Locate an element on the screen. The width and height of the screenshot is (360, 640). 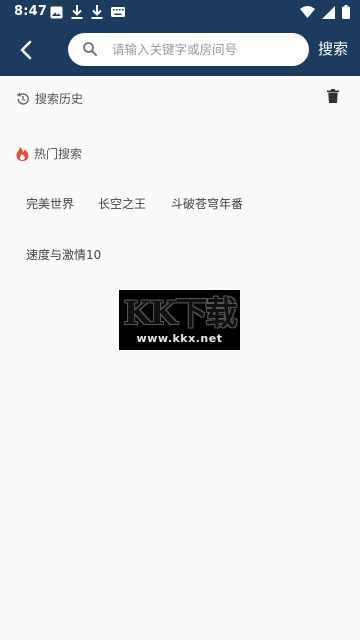
watermark-logo: KK下载 www.kkx.net is located at coordinates (179, 320).